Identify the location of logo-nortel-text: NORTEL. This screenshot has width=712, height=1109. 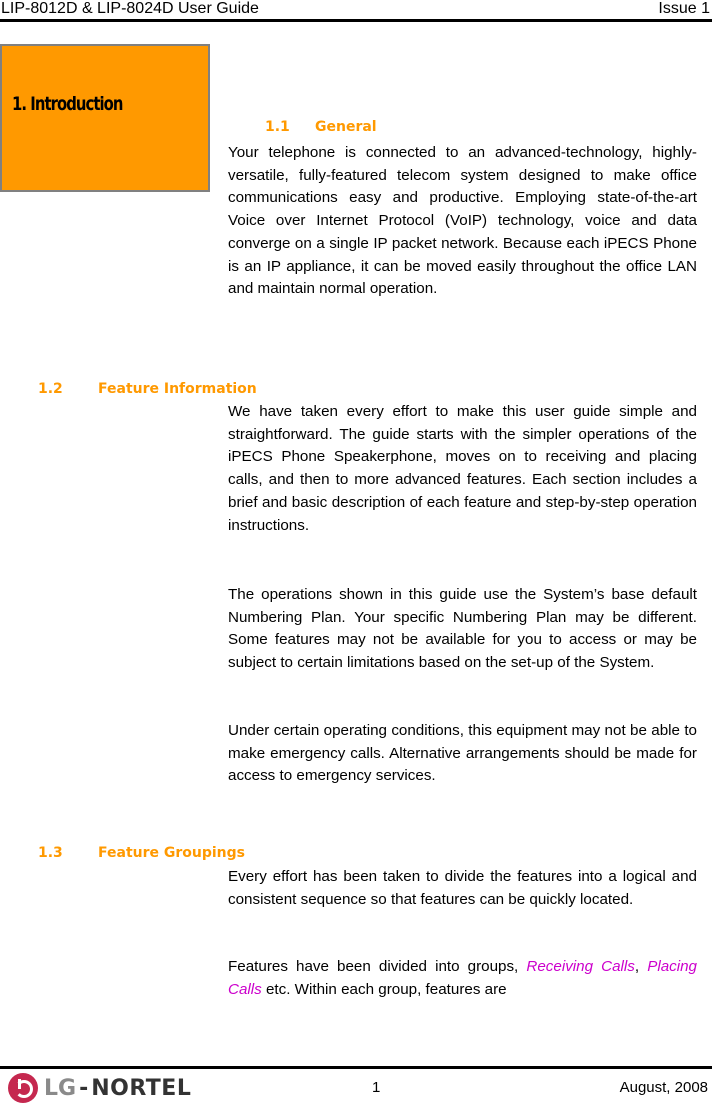
(141, 1088).